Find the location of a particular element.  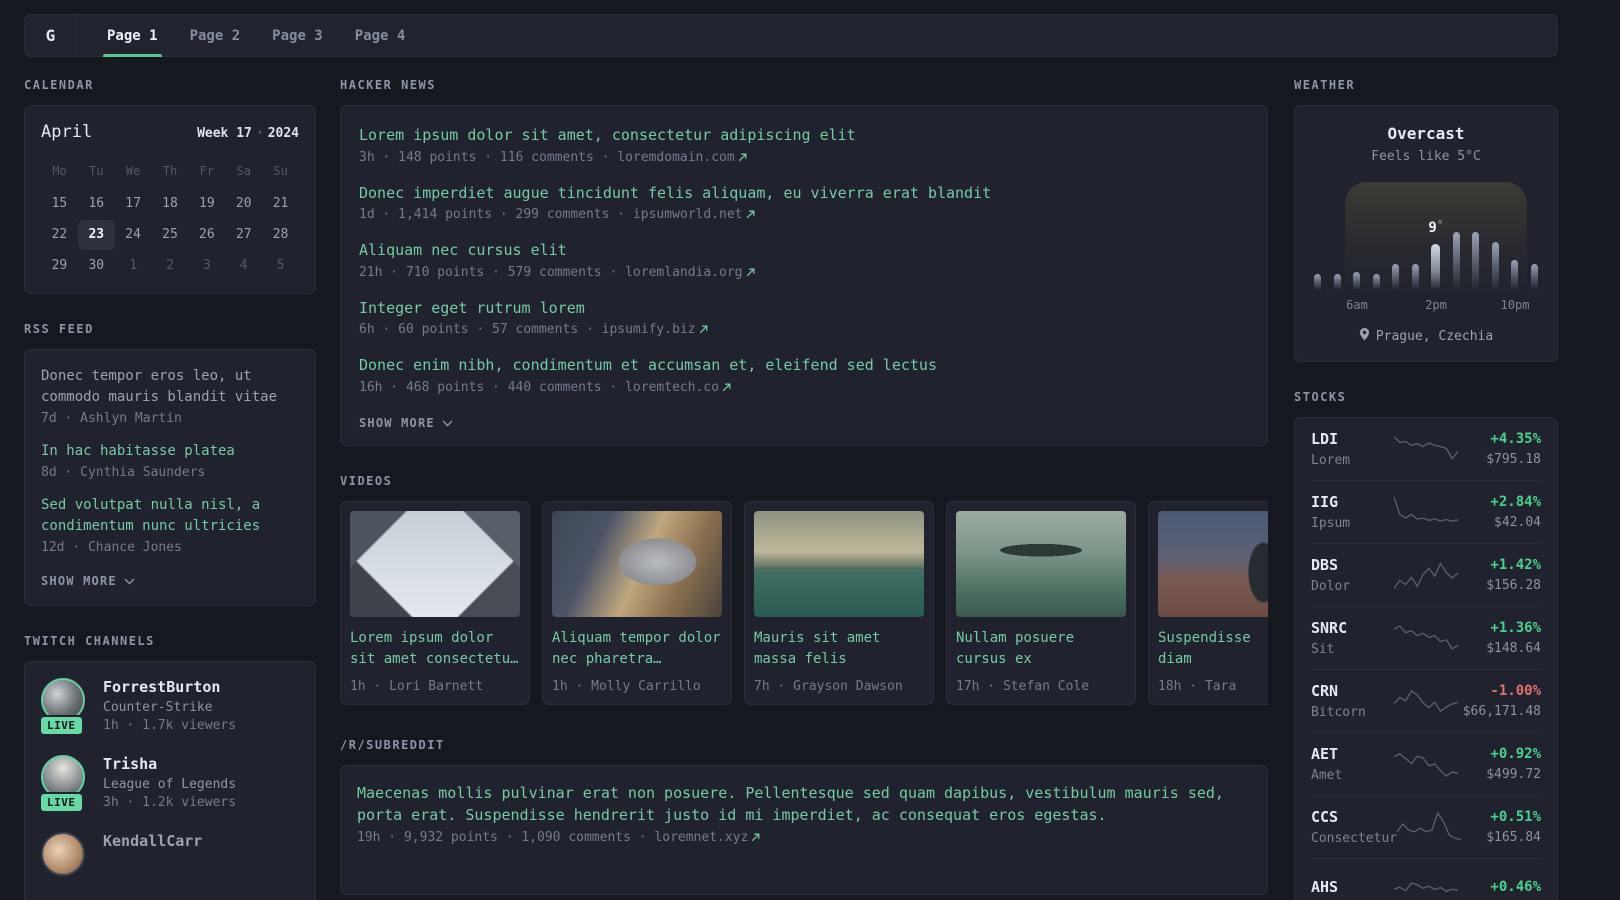

video-card: Suspendisse diam 18h · Tara is located at coordinates (1208, 602).